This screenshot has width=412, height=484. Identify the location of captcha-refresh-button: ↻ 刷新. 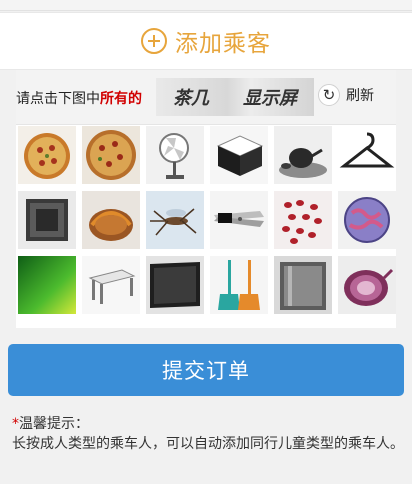
(346, 95).